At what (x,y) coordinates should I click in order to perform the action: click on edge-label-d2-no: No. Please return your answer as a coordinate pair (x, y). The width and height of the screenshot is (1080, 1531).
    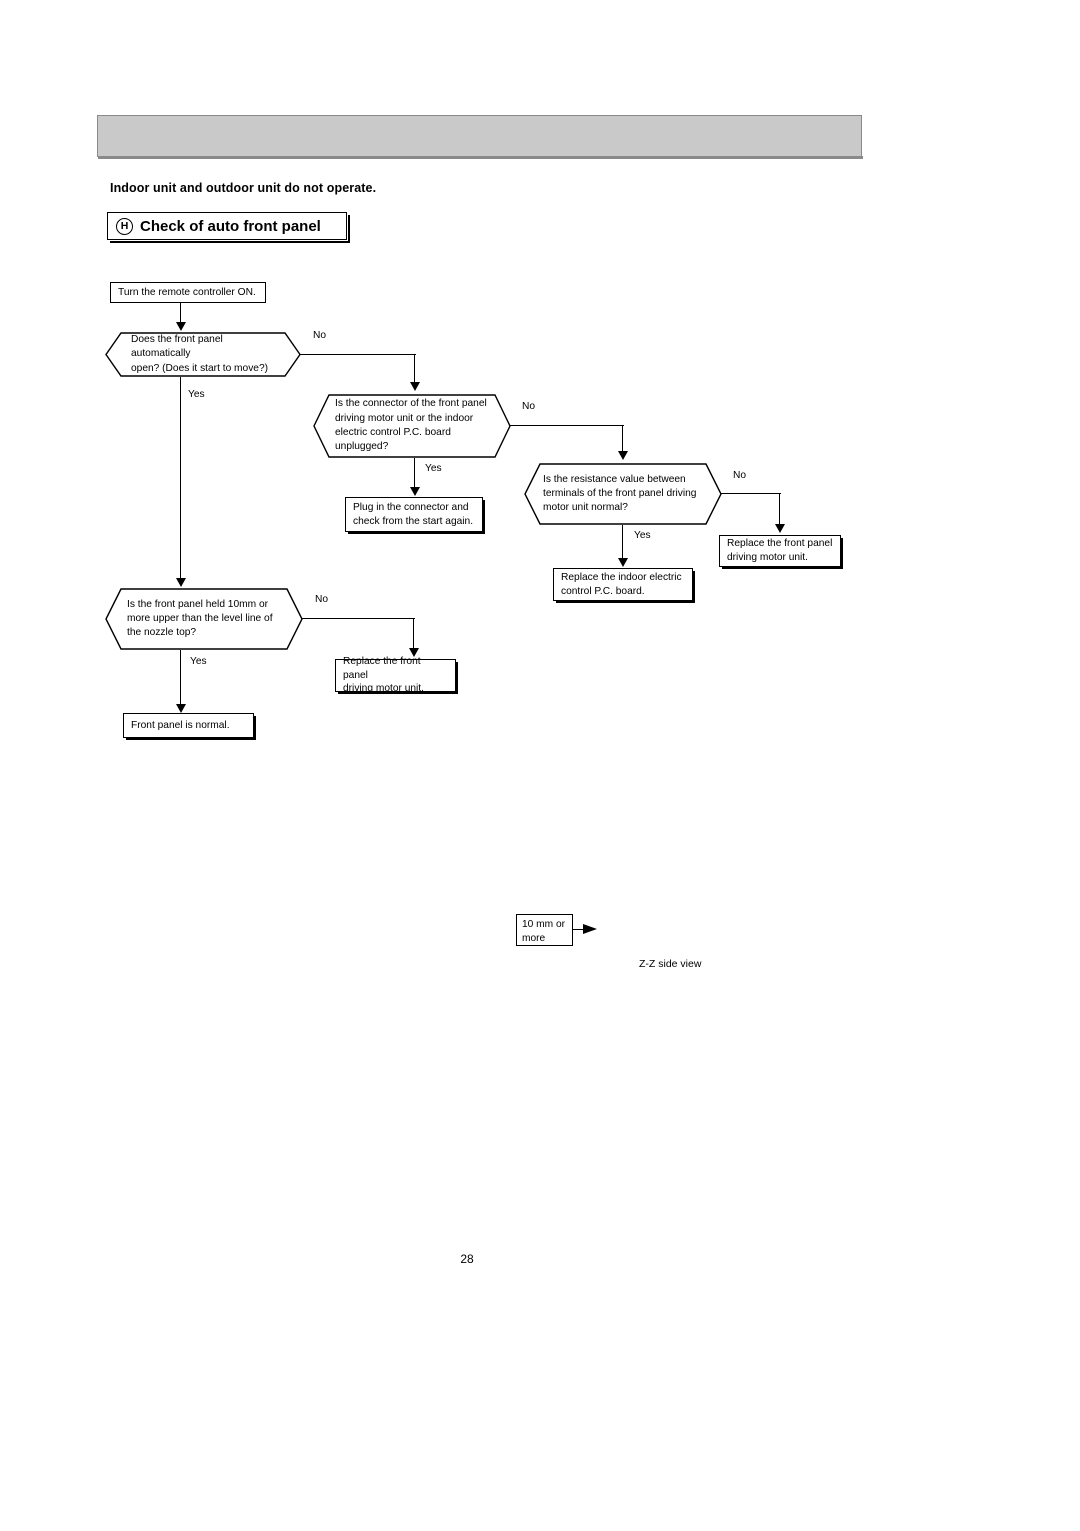
    Looking at the image, I should click on (529, 406).